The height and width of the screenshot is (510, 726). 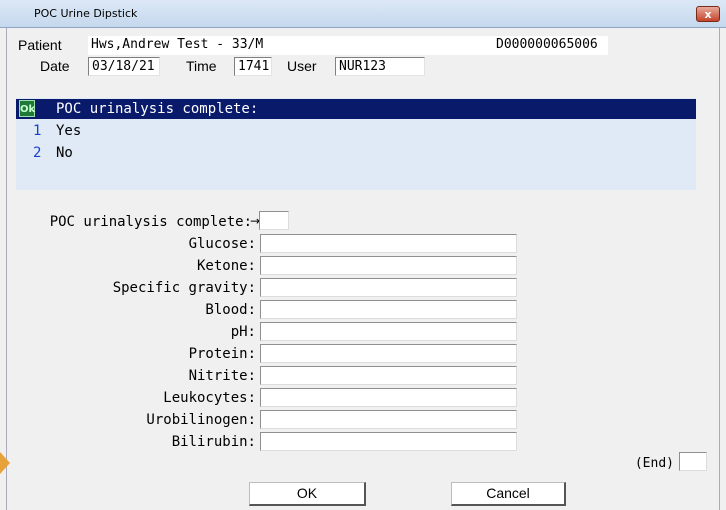 What do you see at coordinates (55, 66) in the screenshot?
I see `date-label: Date` at bounding box center [55, 66].